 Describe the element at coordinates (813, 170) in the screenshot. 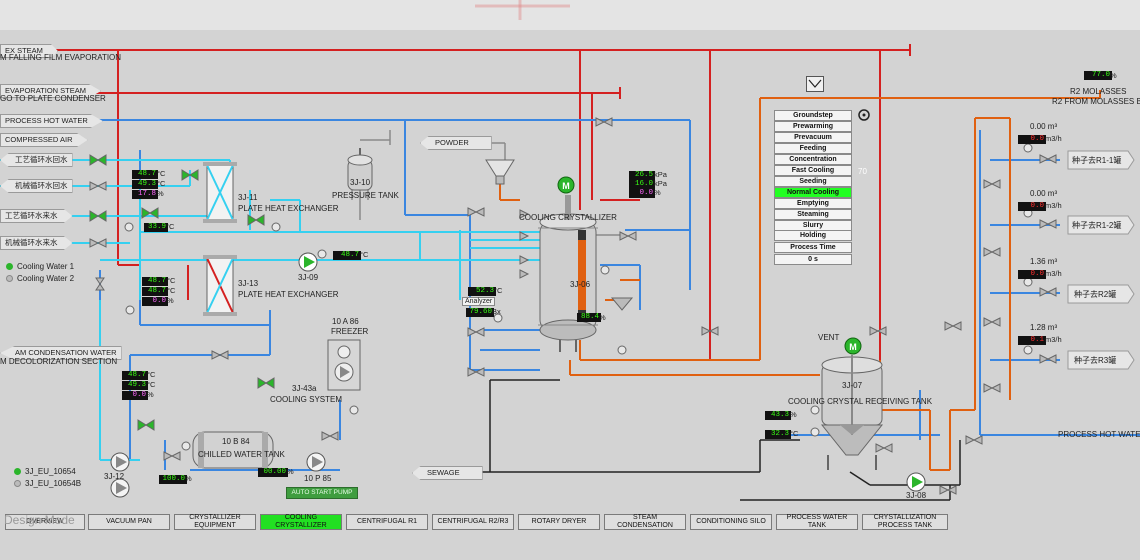

I see `step-item-fast-cooling: Fast Cooling` at that location.